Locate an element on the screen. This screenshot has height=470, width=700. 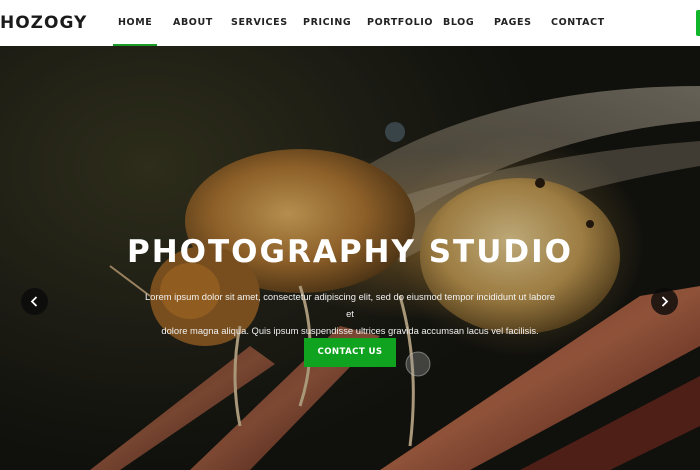
slider-next-button is located at coordinates (664, 301).